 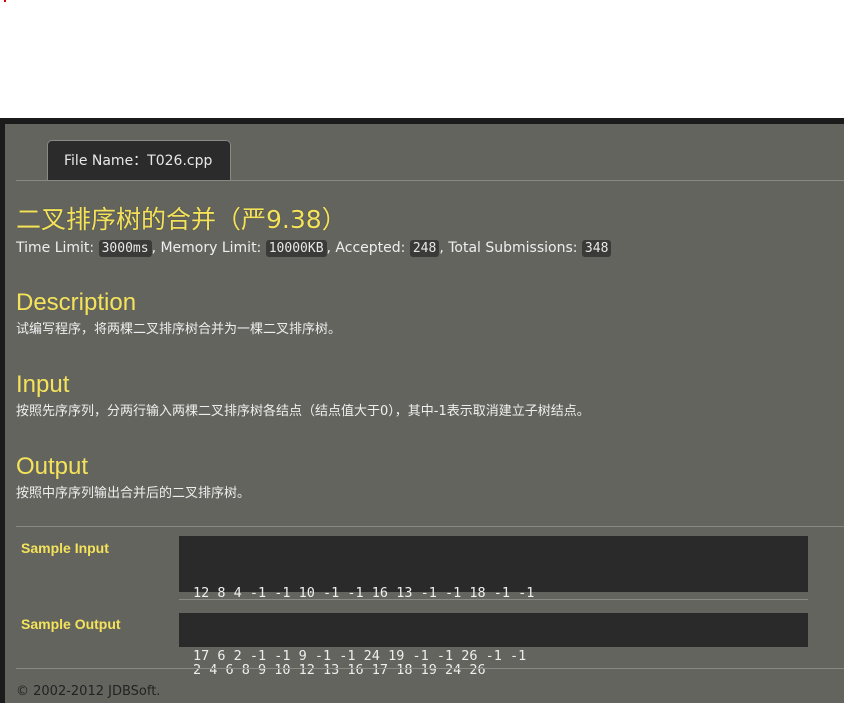 I want to click on time-limit-value: 3000ms, so click(x=125, y=248).